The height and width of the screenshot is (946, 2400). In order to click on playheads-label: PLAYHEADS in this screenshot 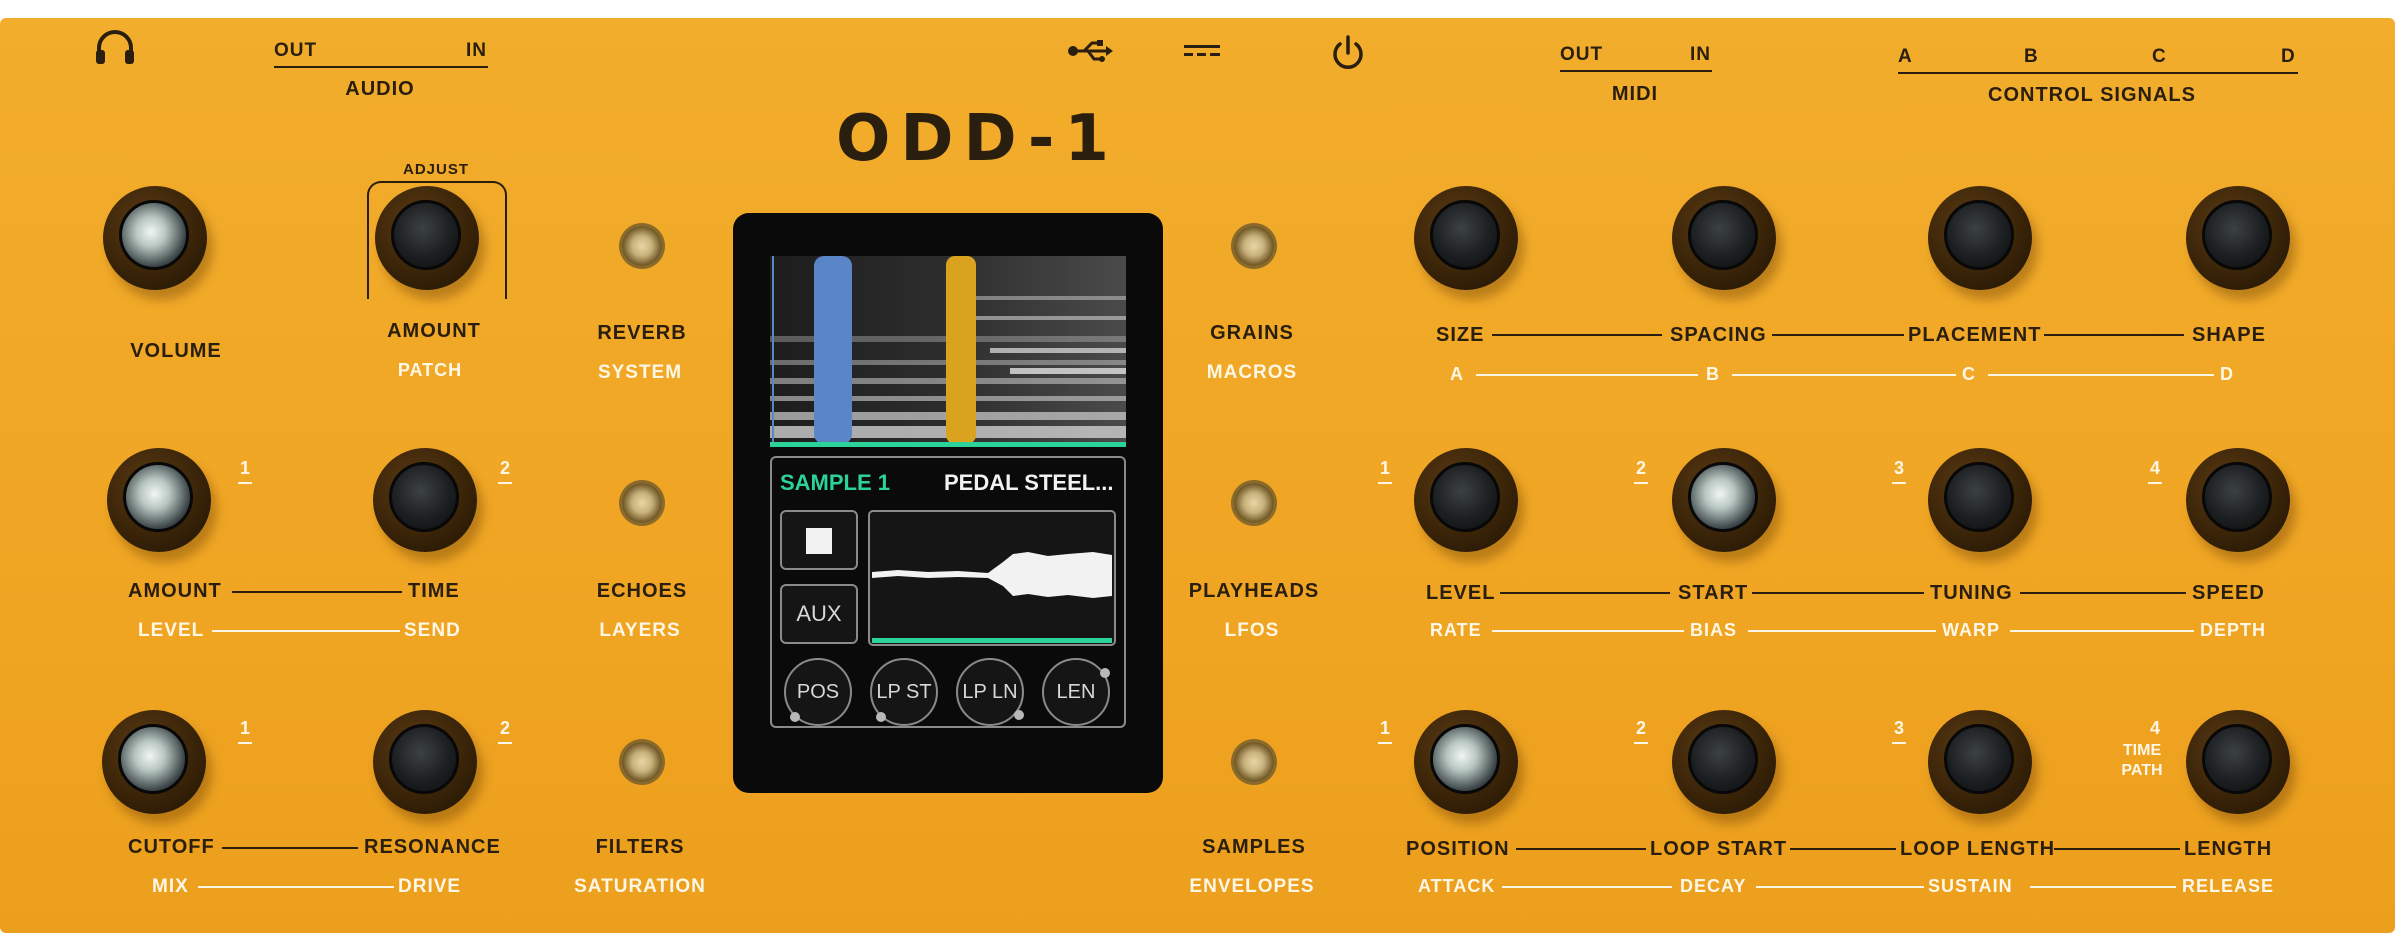, I will do `click(1254, 591)`.